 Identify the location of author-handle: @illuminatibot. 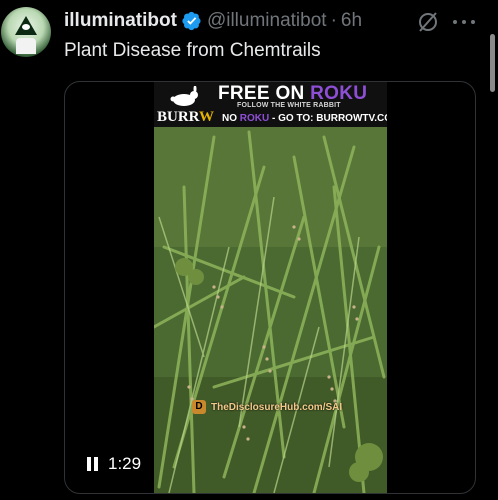
(267, 21).